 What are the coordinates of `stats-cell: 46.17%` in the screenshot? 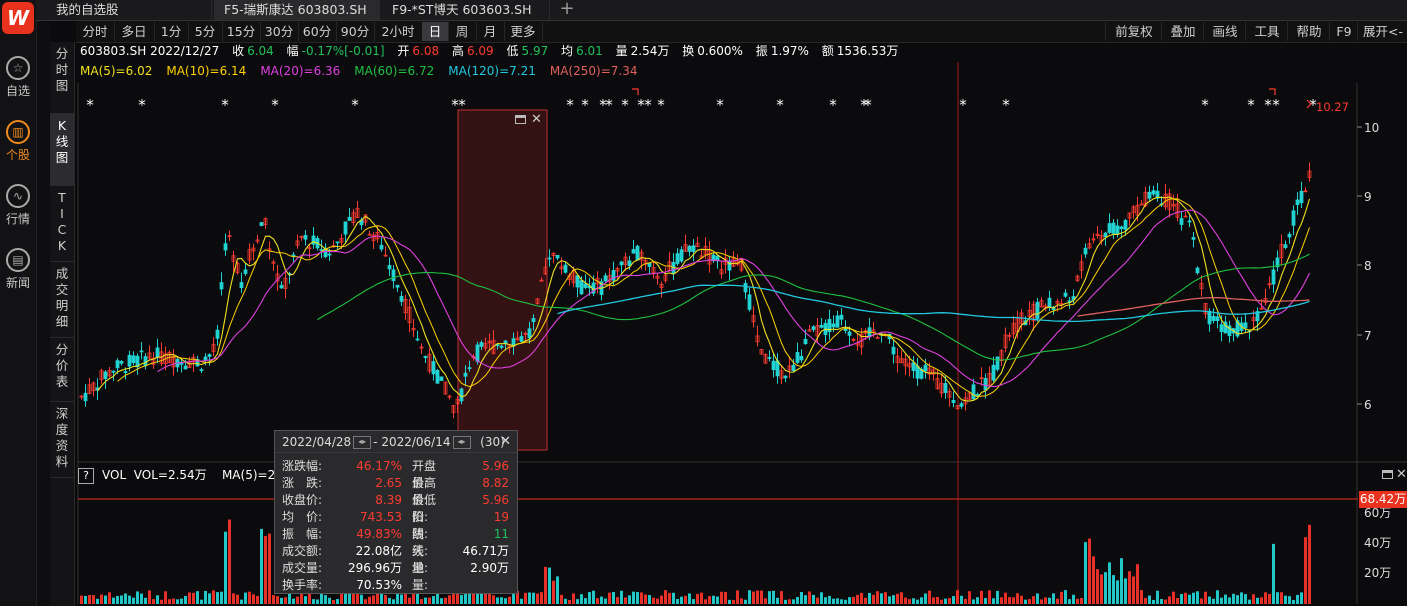 It's located at (379, 466).